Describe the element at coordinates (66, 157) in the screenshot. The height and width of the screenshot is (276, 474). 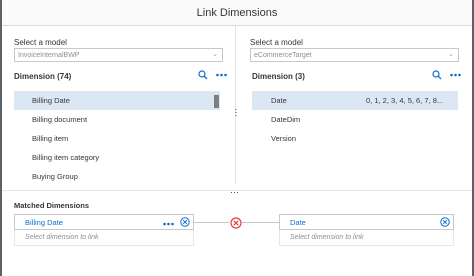
I see `list-item-label: Billing item category` at that location.